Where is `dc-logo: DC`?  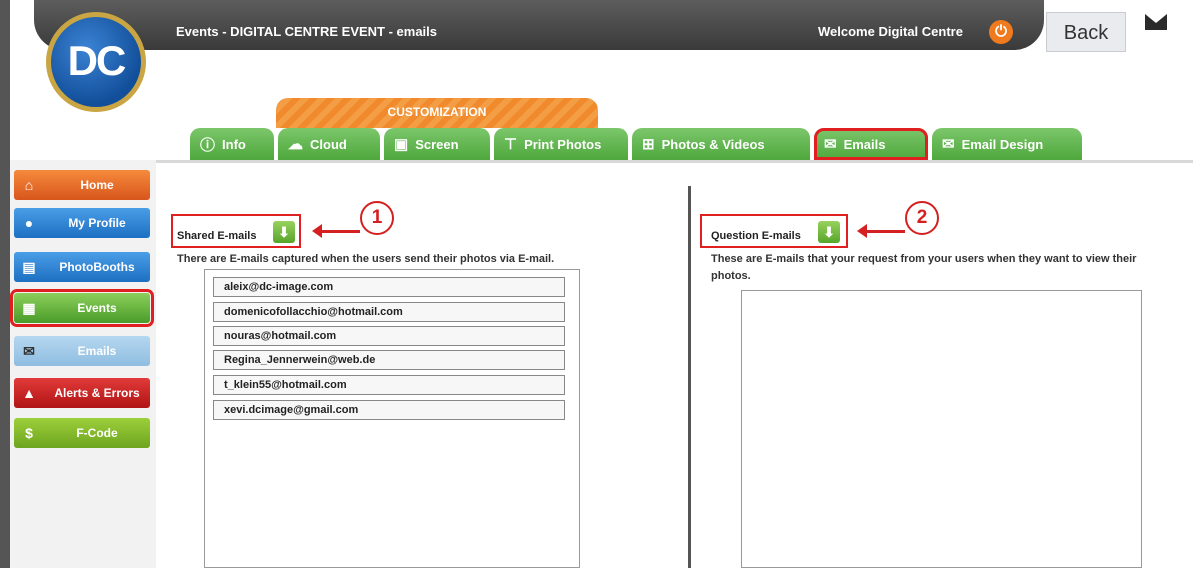 dc-logo: DC is located at coordinates (96, 62).